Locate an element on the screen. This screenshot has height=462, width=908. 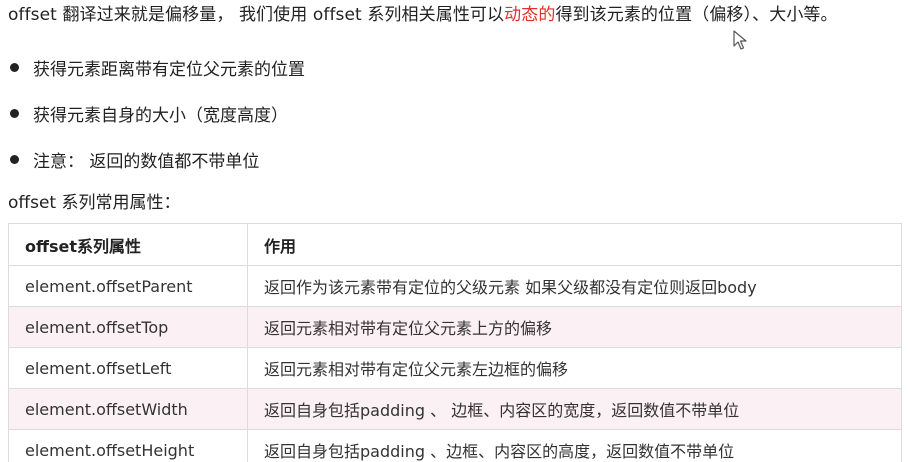
table-header-row: offset系列属性 作用 is located at coordinates (455, 244).